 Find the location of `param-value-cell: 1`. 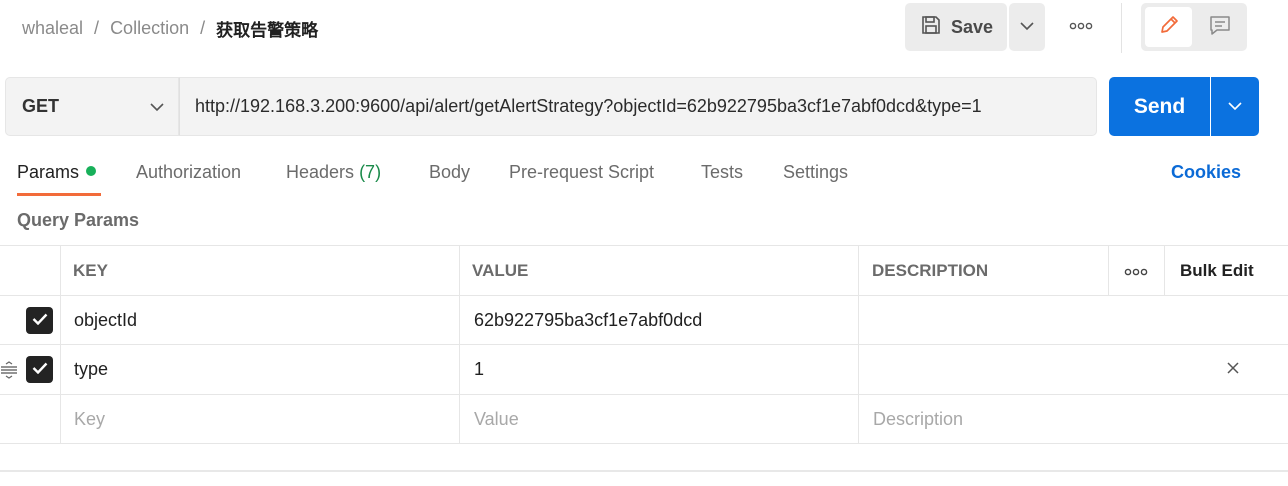

param-value-cell: 1 is located at coordinates (479, 369).